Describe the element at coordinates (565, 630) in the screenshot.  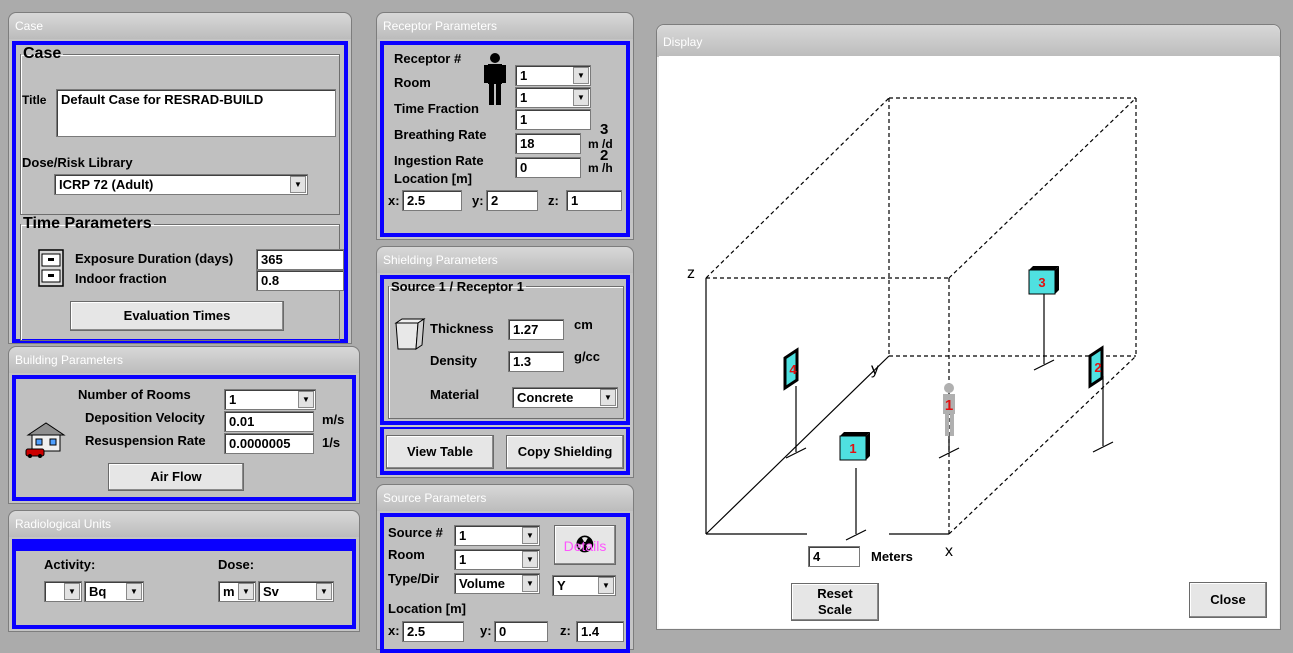
I see `source-z-label: z:` at that location.